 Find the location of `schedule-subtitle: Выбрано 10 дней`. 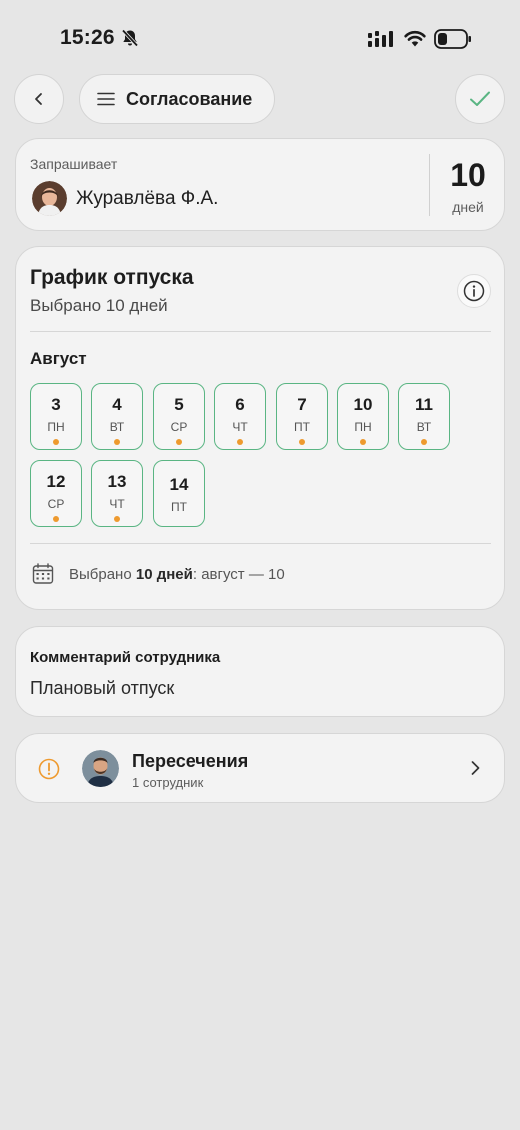

schedule-subtitle: Выбрано 10 дней is located at coordinates (99, 305).